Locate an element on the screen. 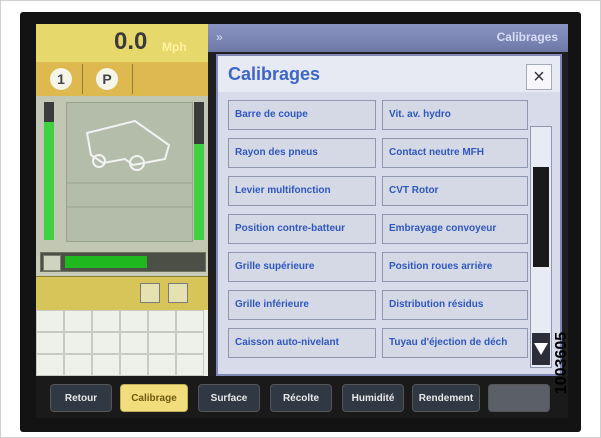 The image size is (601, 438). close-icon: × is located at coordinates (539, 77).